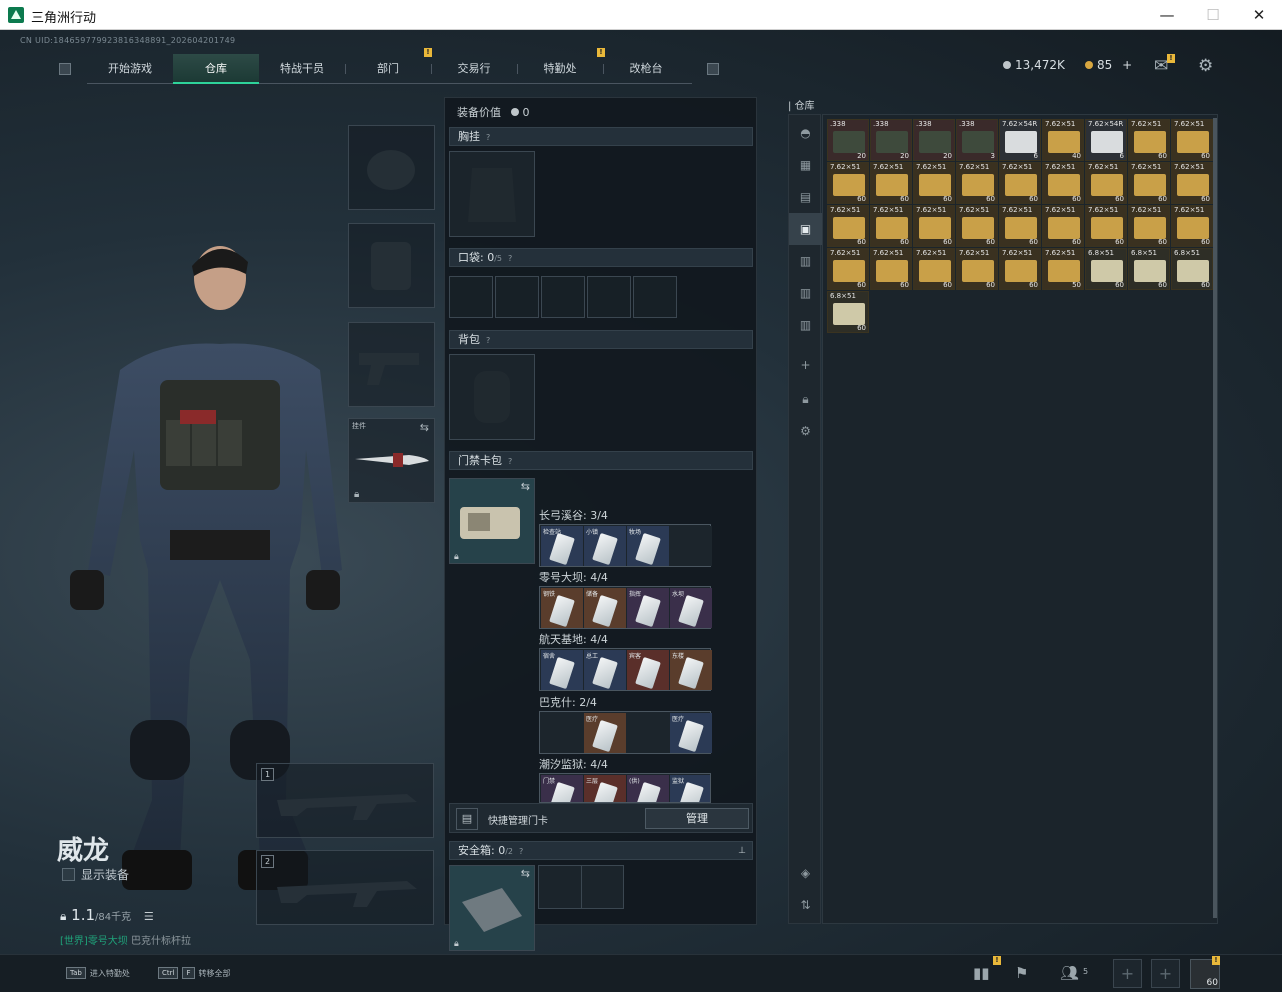 The image size is (1282, 992). I want to click on tab-hint: Tab 进入特勤处, so click(98, 973).